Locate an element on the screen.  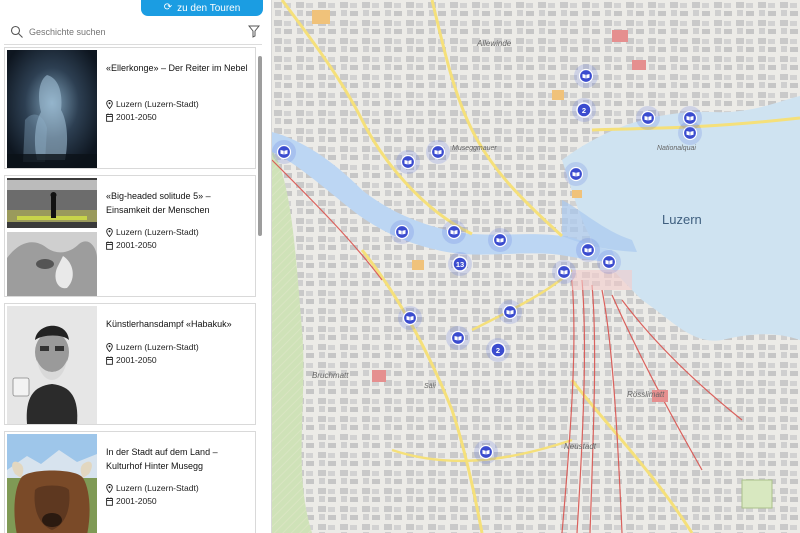
cluster-marker: 13 is located at coordinates (460, 264).